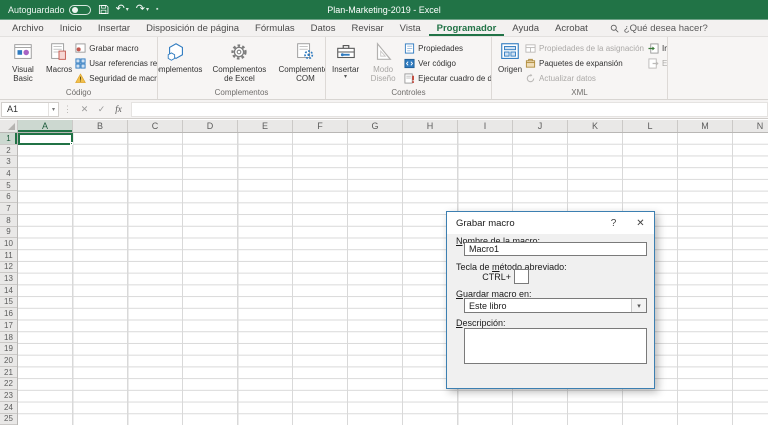 The height and width of the screenshot is (425, 768). I want to click on tab-insertar: Insertar, so click(114, 28).